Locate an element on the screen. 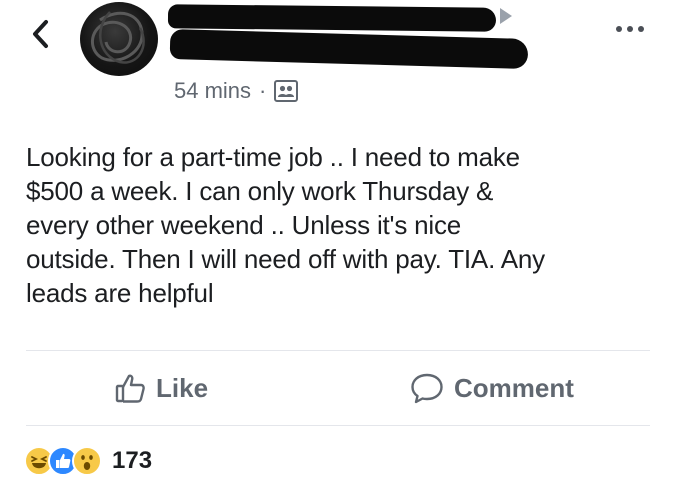 Image resolution: width=700 pixels, height=491 pixels. like-button: Like is located at coordinates (161, 388).